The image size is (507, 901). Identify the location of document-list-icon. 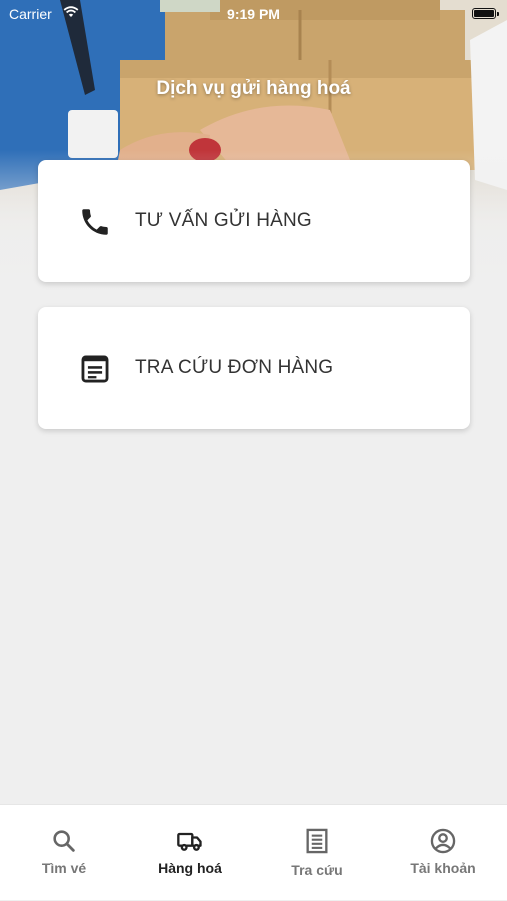
(95, 369).